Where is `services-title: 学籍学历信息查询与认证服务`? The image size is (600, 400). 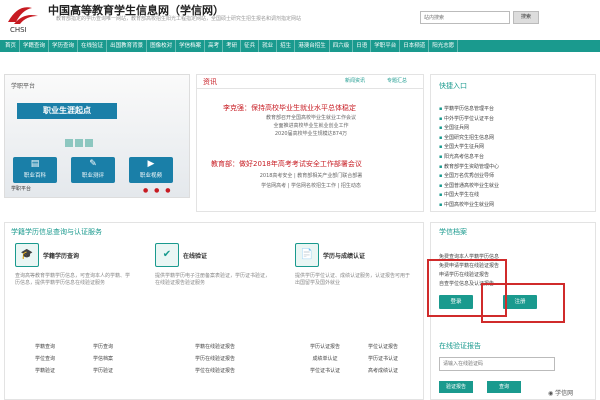 services-title: 学籍学历信息查询与认证服务 is located at coordinates (56, 232).